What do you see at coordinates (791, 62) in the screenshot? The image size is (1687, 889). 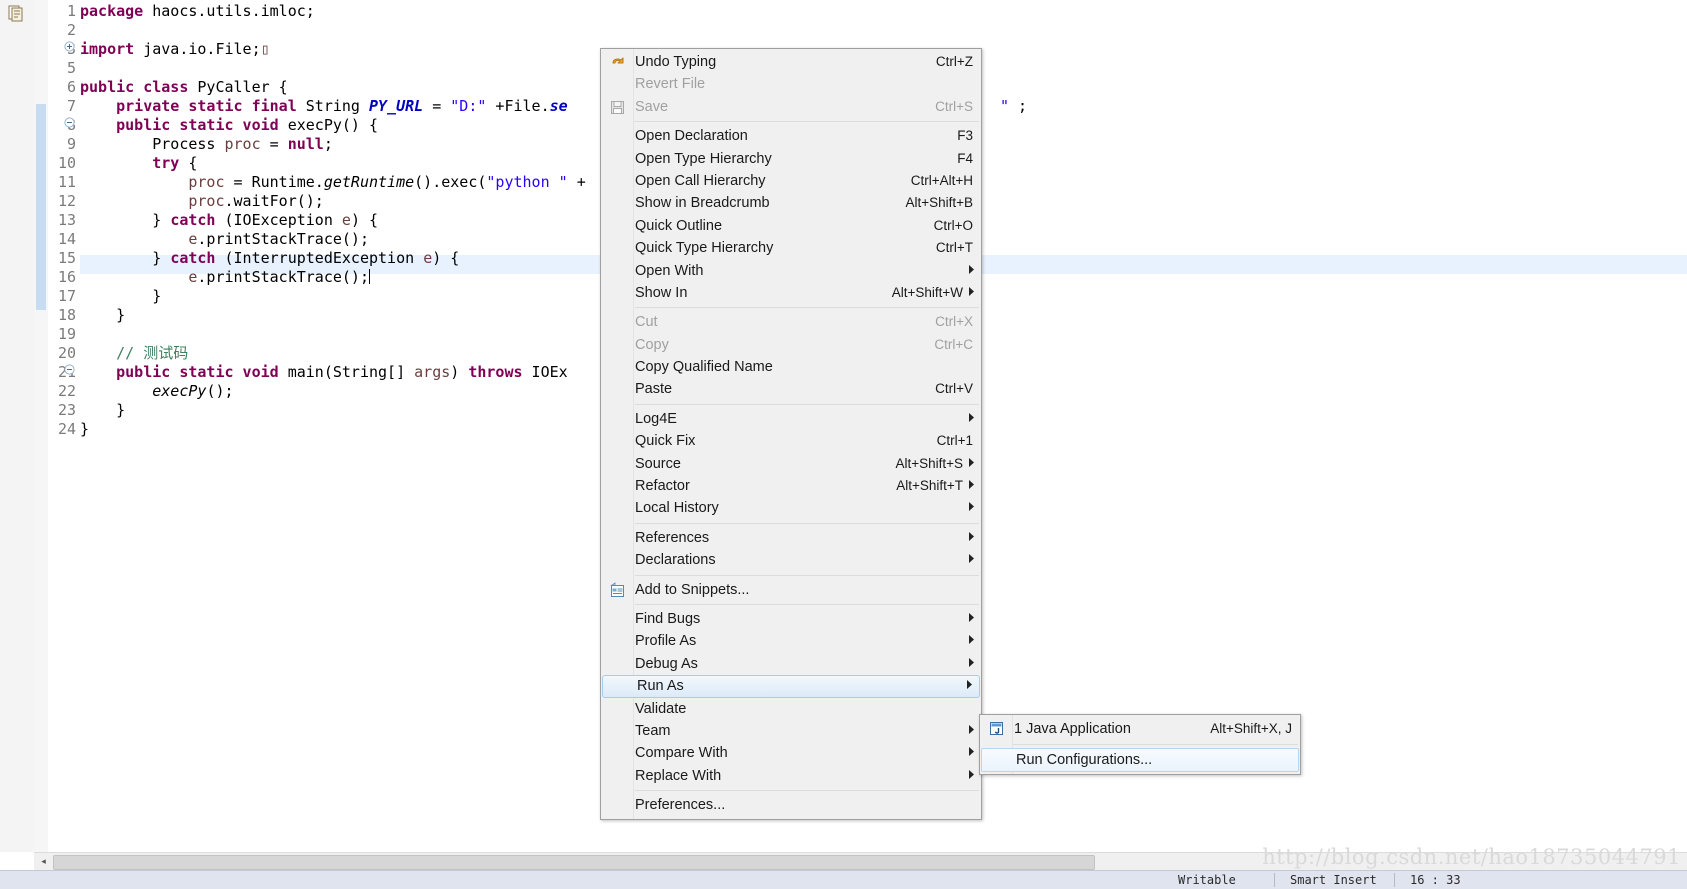 I see `menu-item-undo-typing: Undo Typing Ctrl+Z` at bounding box center [791, 62].